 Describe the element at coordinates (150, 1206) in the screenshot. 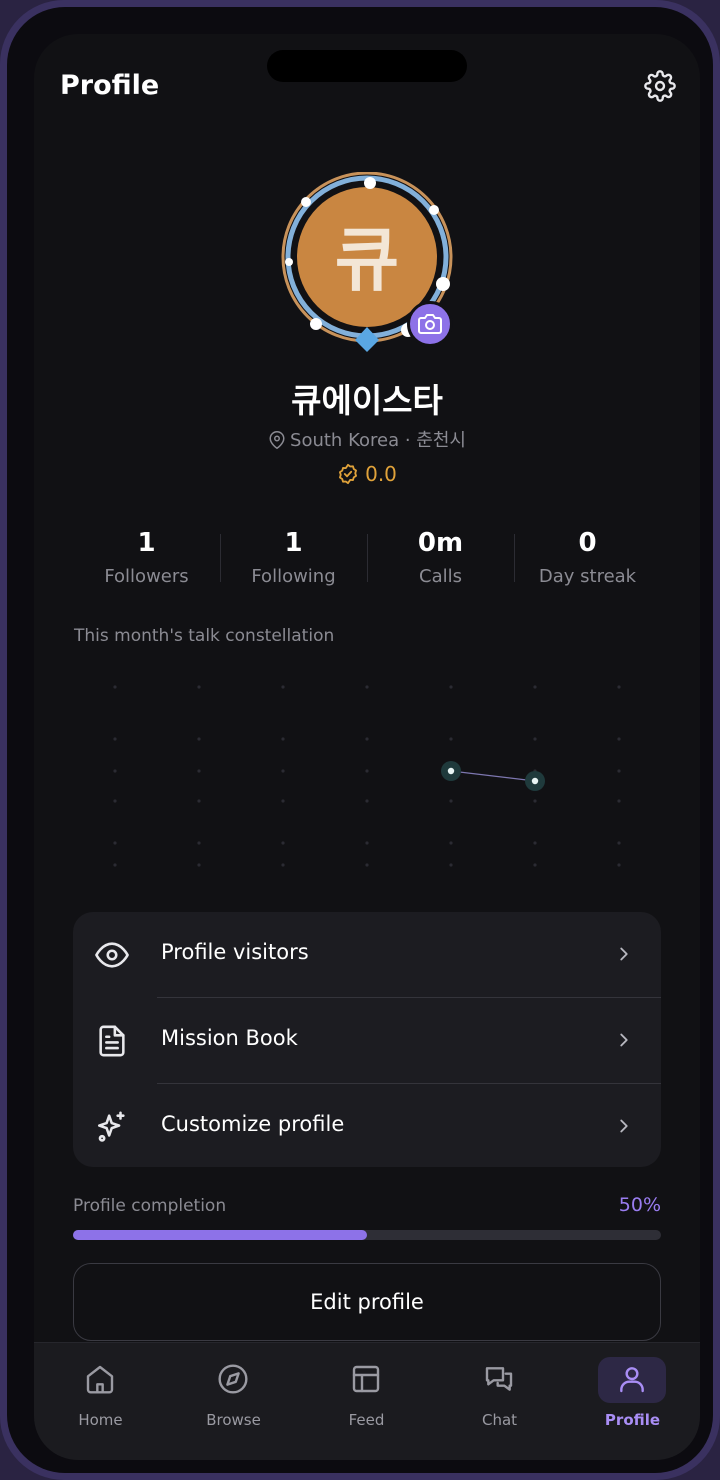

I see `completion-label: Profile completion` at that location.